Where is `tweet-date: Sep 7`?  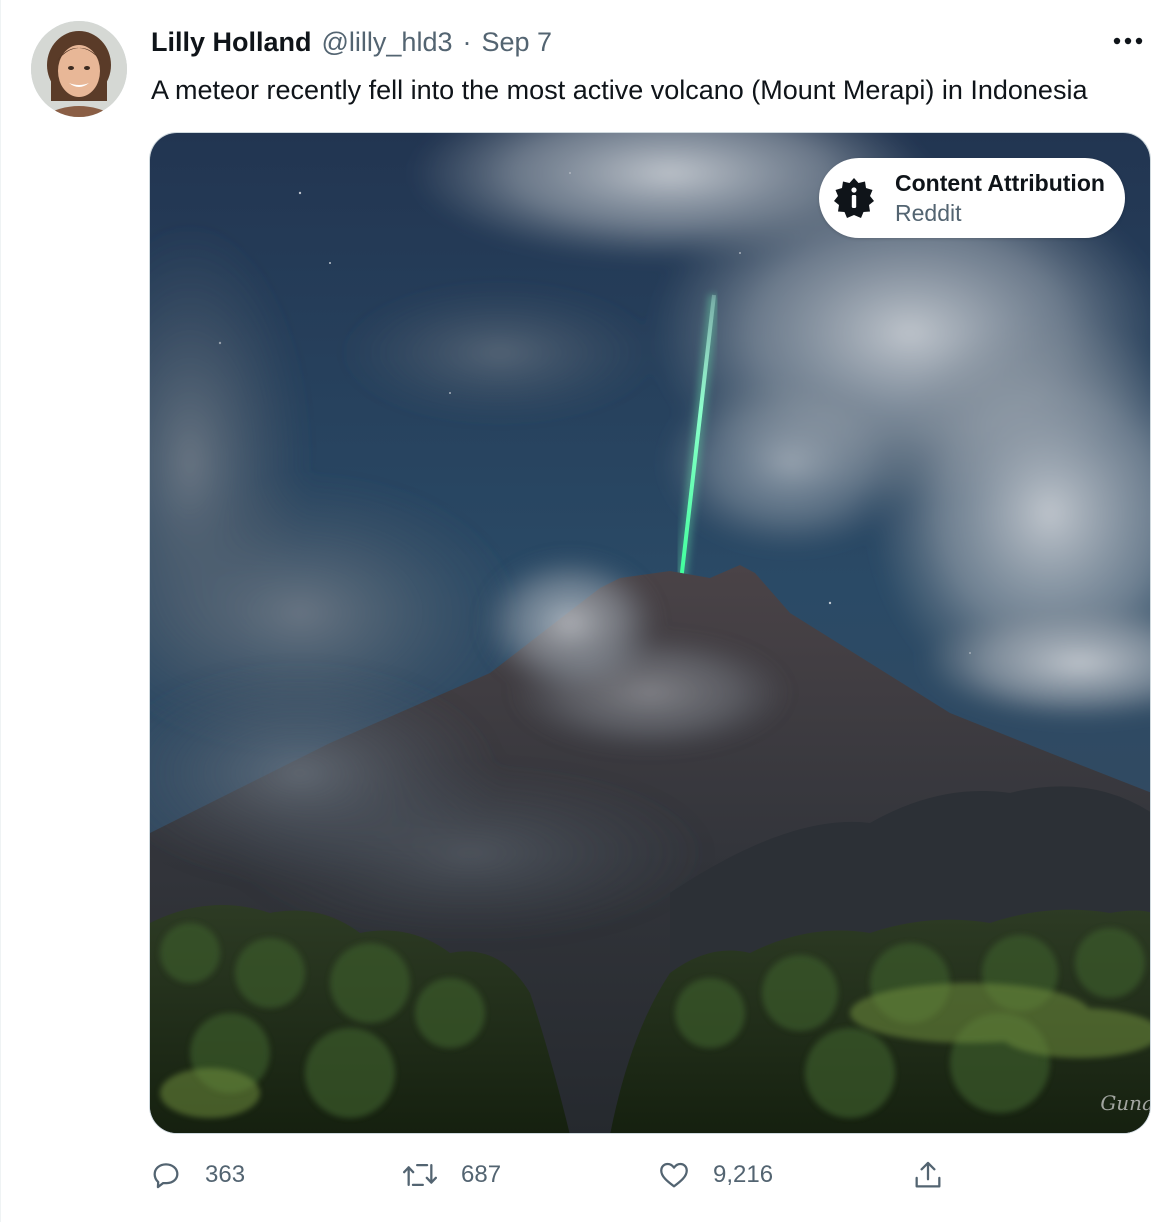 tweet-date: Sep 7 is located at coordinates (516, 42).